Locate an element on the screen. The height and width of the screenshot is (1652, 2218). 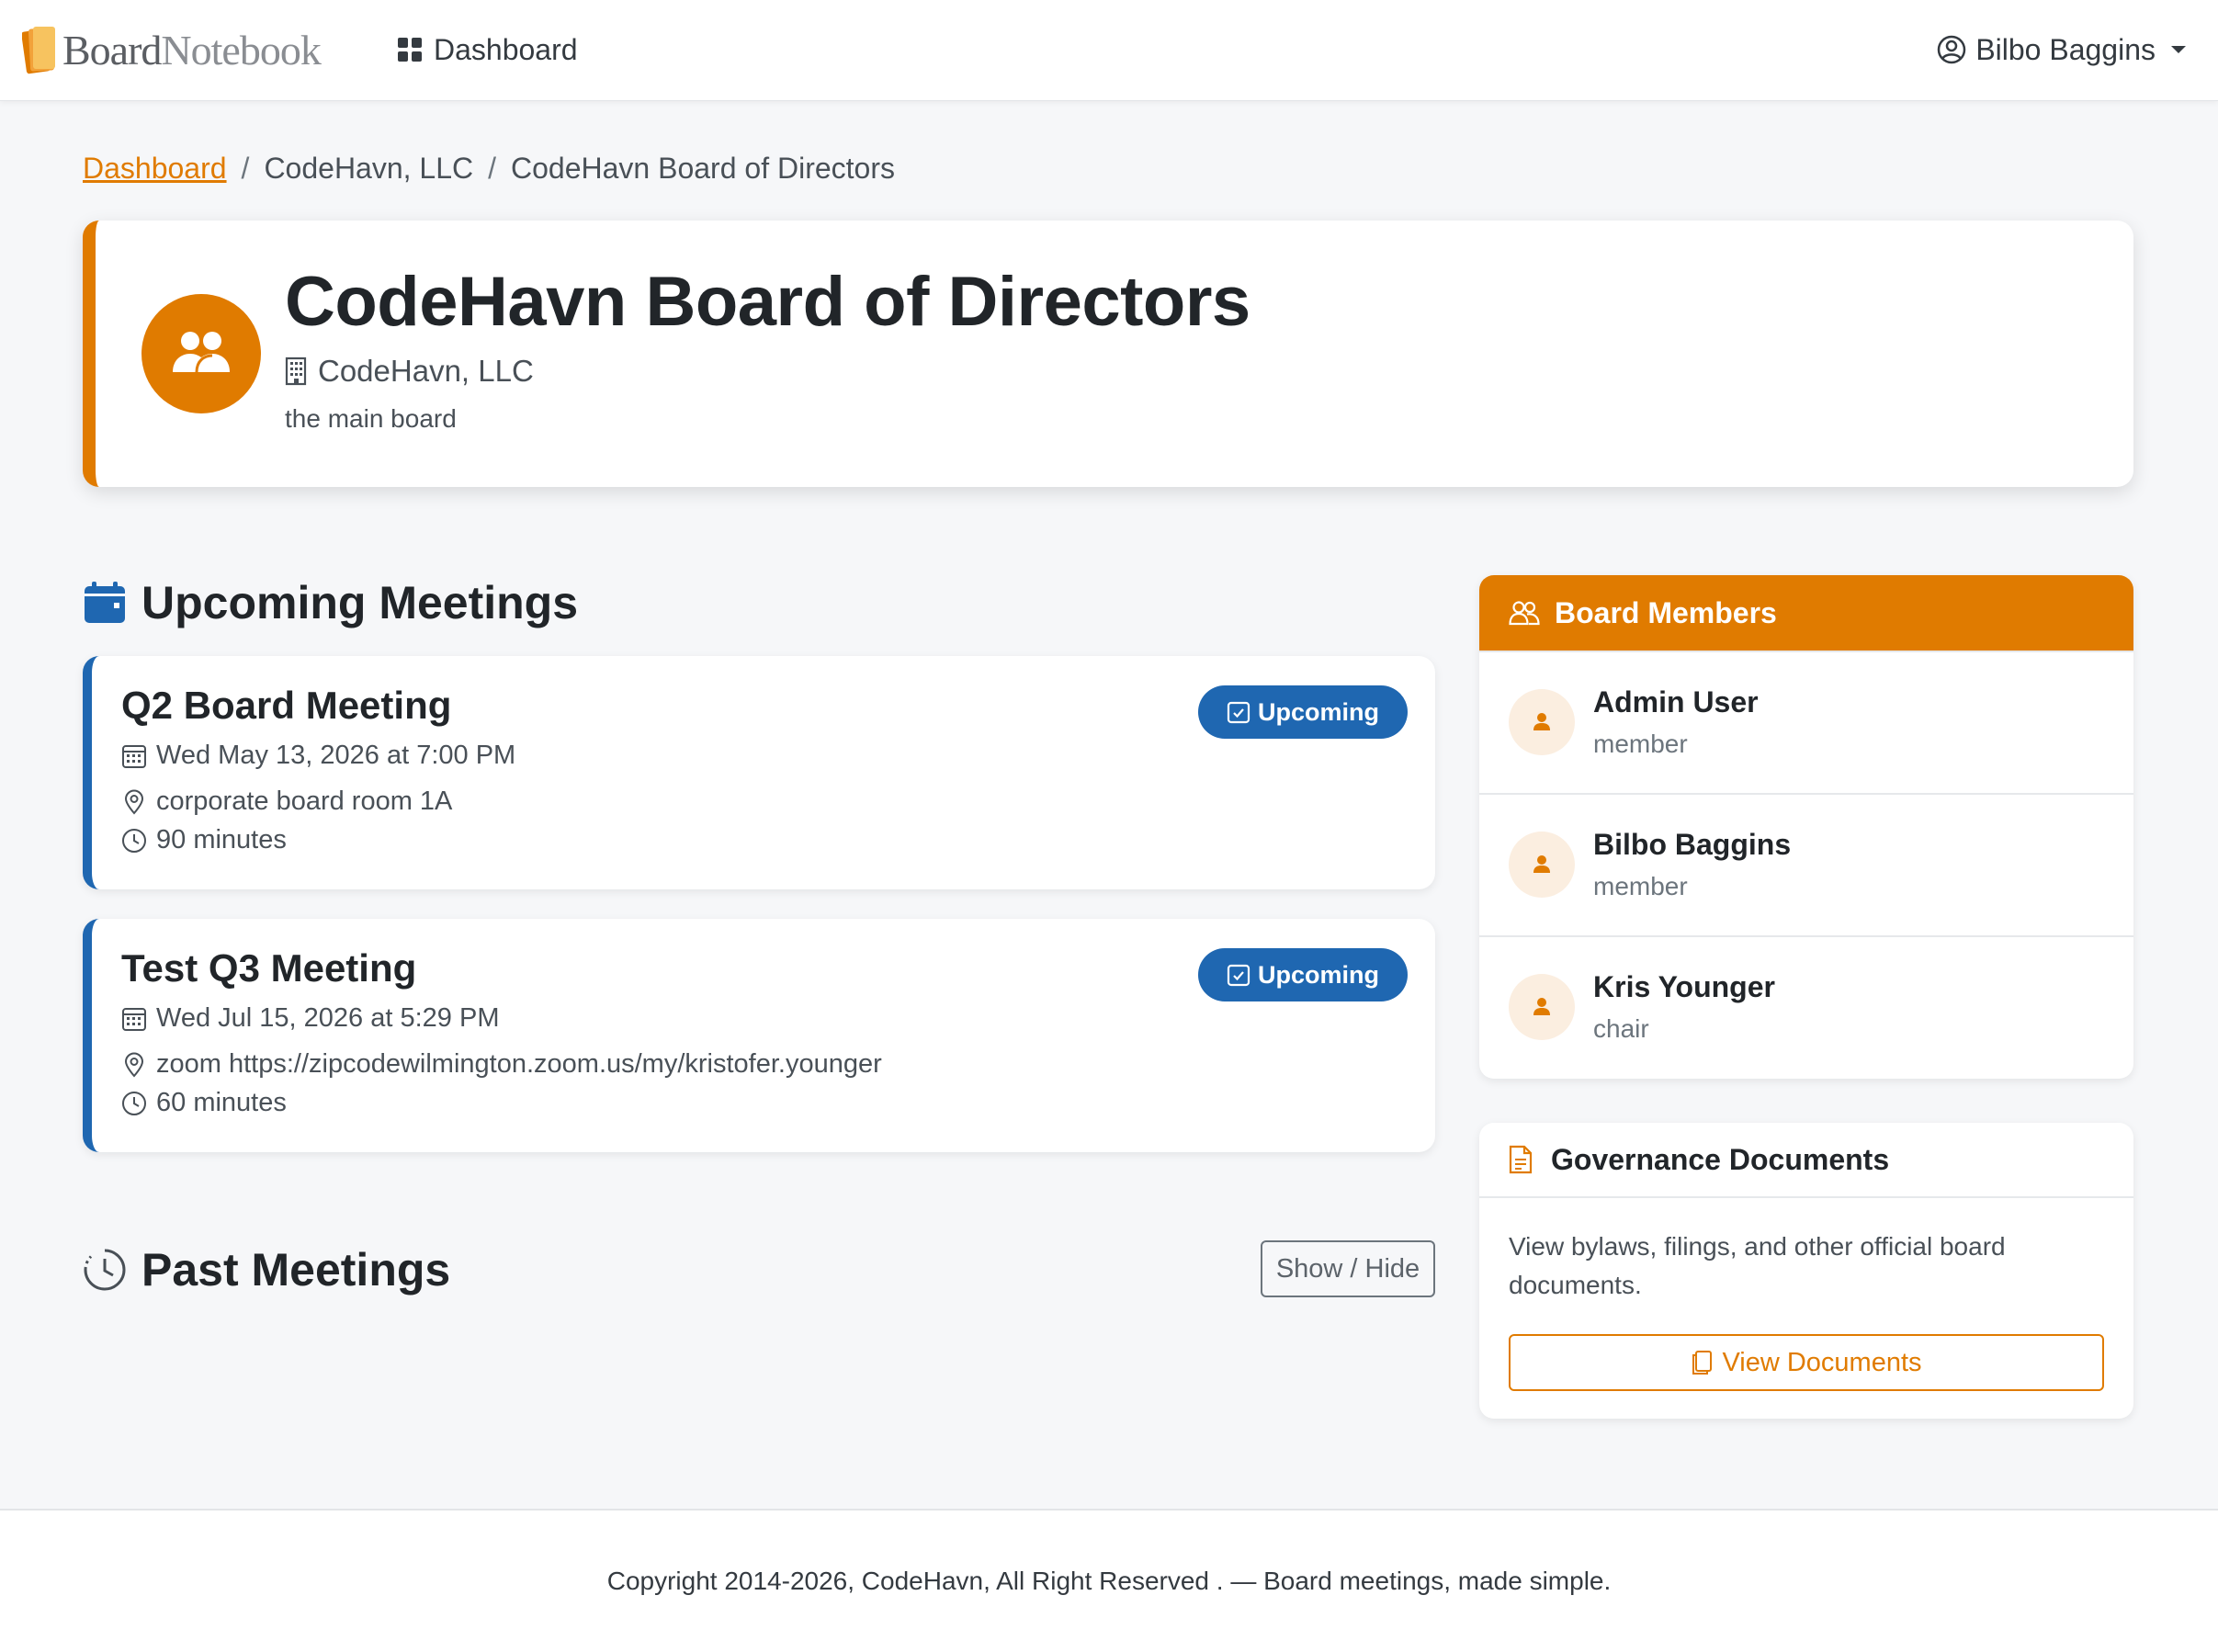
meeting-duration: 60 minutes is located at coordinates (204, 1103).